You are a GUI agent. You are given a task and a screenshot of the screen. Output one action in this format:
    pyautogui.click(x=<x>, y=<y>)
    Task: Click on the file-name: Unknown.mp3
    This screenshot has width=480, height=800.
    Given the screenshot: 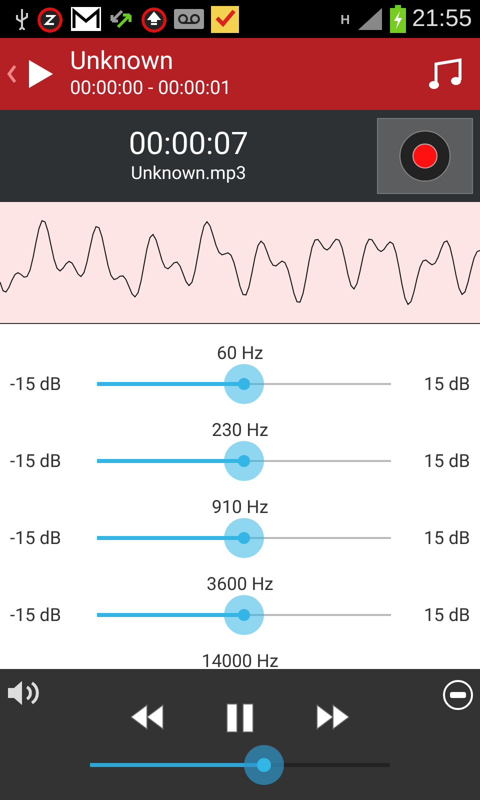 What is the action you would take?
    pyautogui.click(x=188, y=174)
    